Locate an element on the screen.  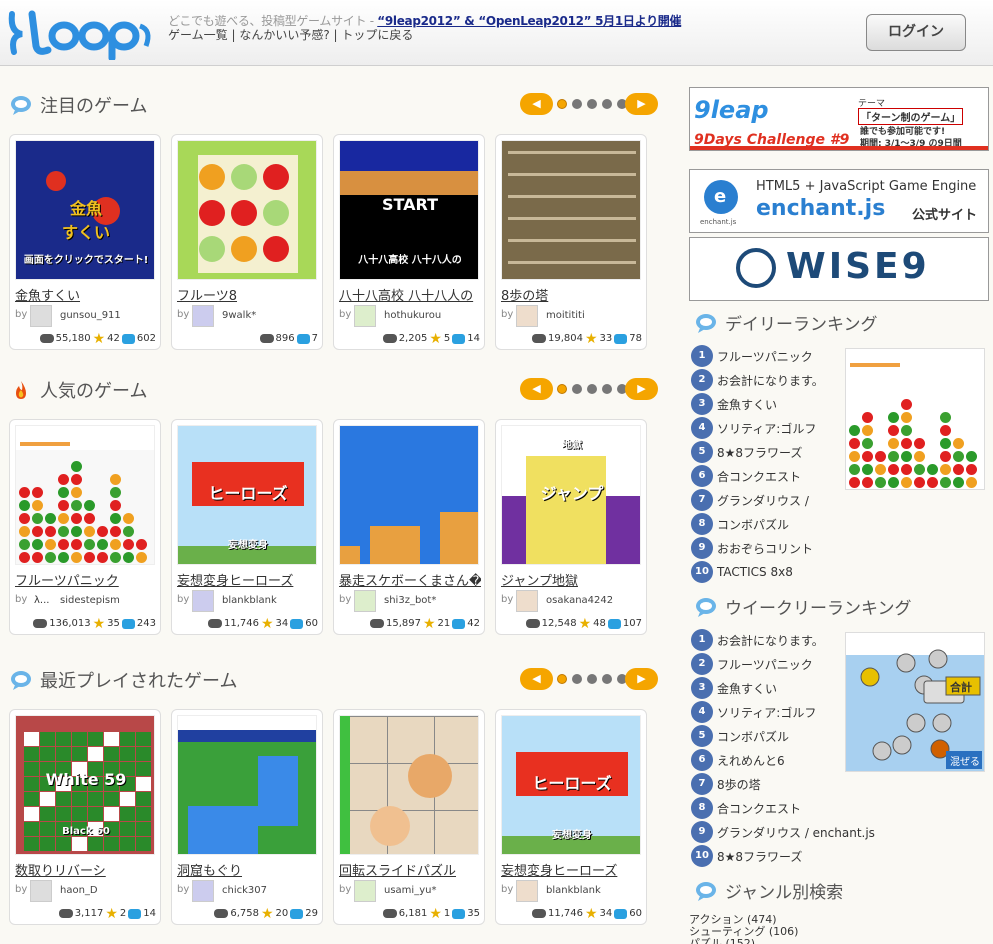
username-link: gunsou_911 is located at coordinates (90, 315).